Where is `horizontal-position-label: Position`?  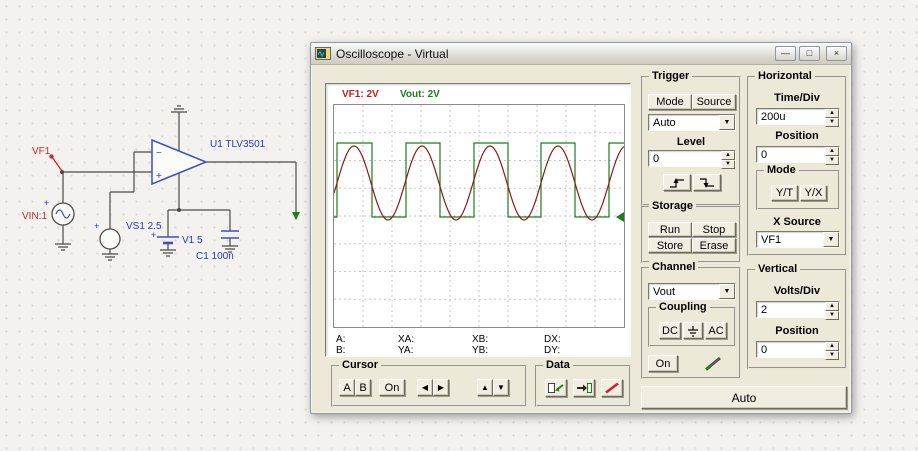 horizontal-position-label: Position is located at coordinates (797, 136).